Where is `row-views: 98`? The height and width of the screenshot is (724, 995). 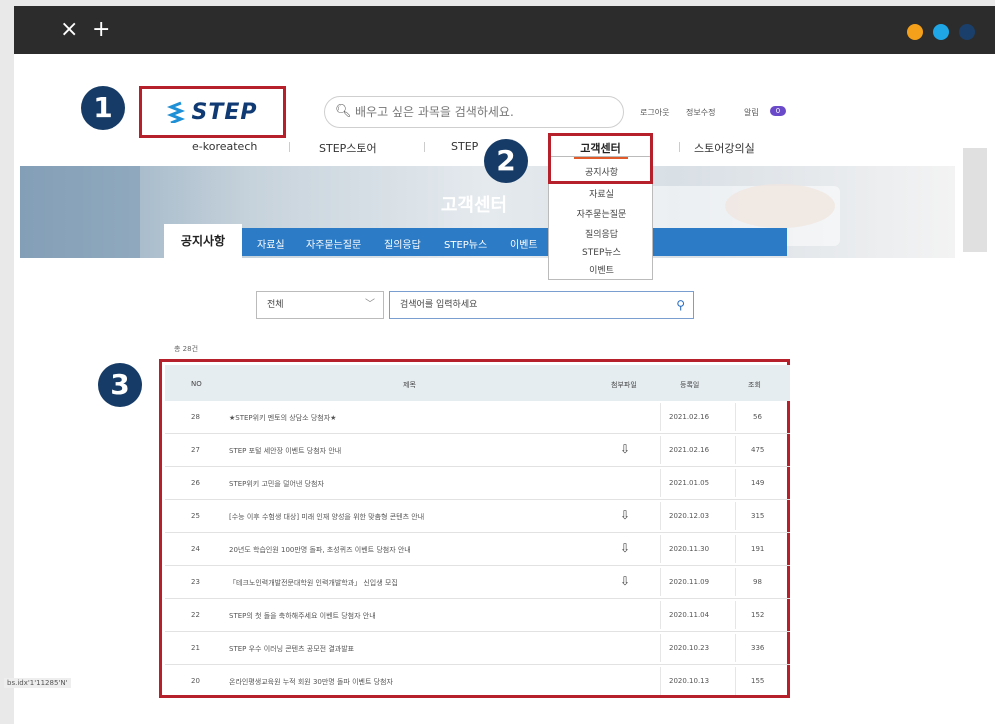 row-views: 98 is located at coordinates (757, 582).